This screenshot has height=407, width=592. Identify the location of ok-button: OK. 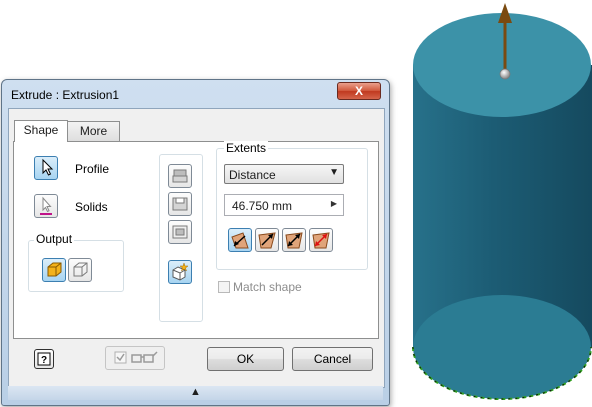
(245, 359).